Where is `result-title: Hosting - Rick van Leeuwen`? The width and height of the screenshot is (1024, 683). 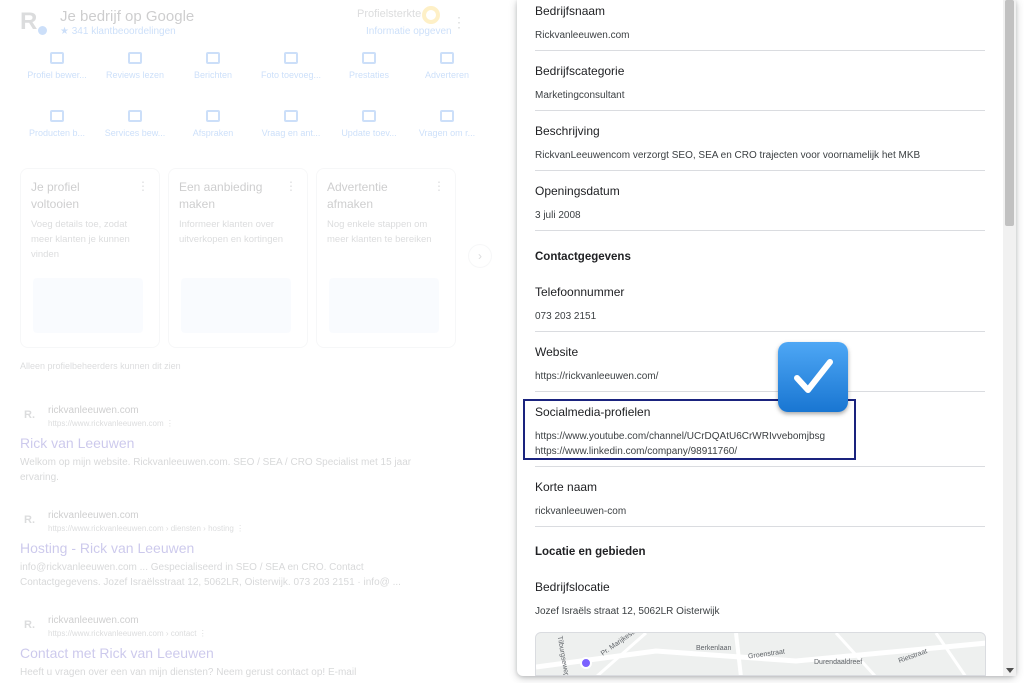 result-title: Hosting - Rick van Leeuwen is located at coordinates (107, 548).